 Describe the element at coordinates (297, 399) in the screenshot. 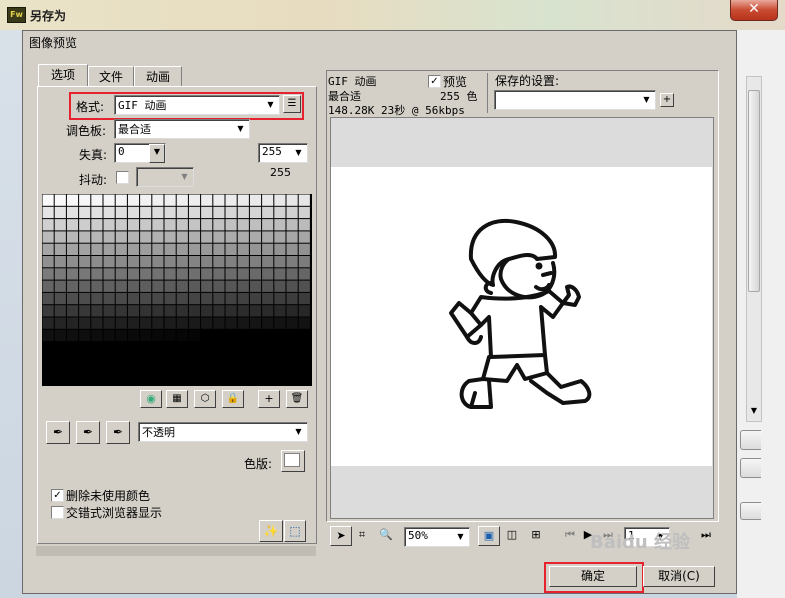

I see `delete-color-icon: 🗑` at that location.